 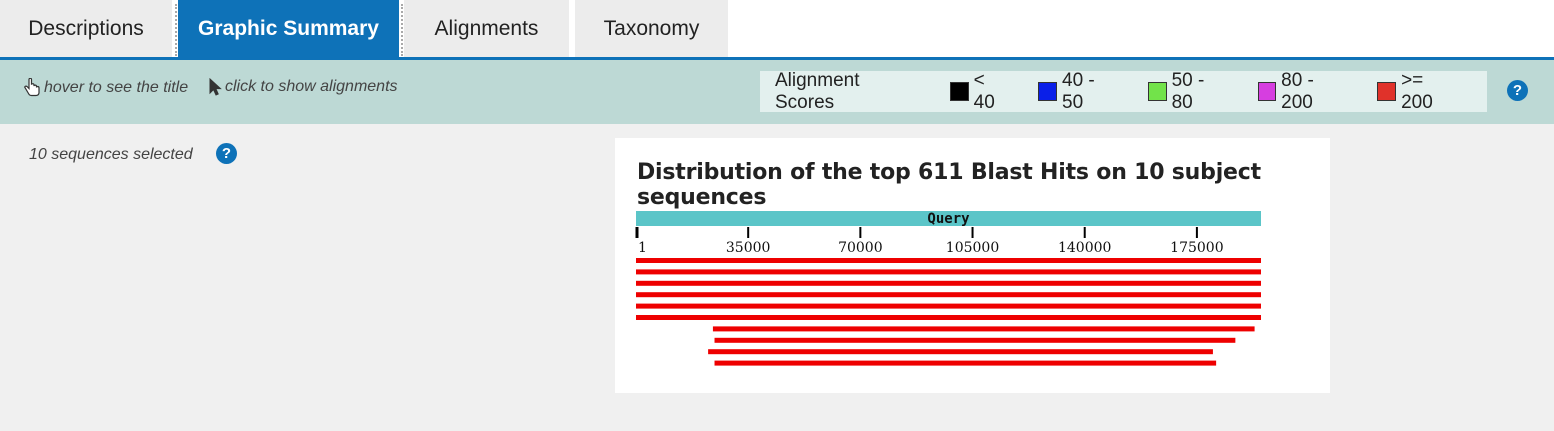 I want to click on alignment-plot: Query 1 35000 70000 105000 140000 175000, so click(x=948, y=288).